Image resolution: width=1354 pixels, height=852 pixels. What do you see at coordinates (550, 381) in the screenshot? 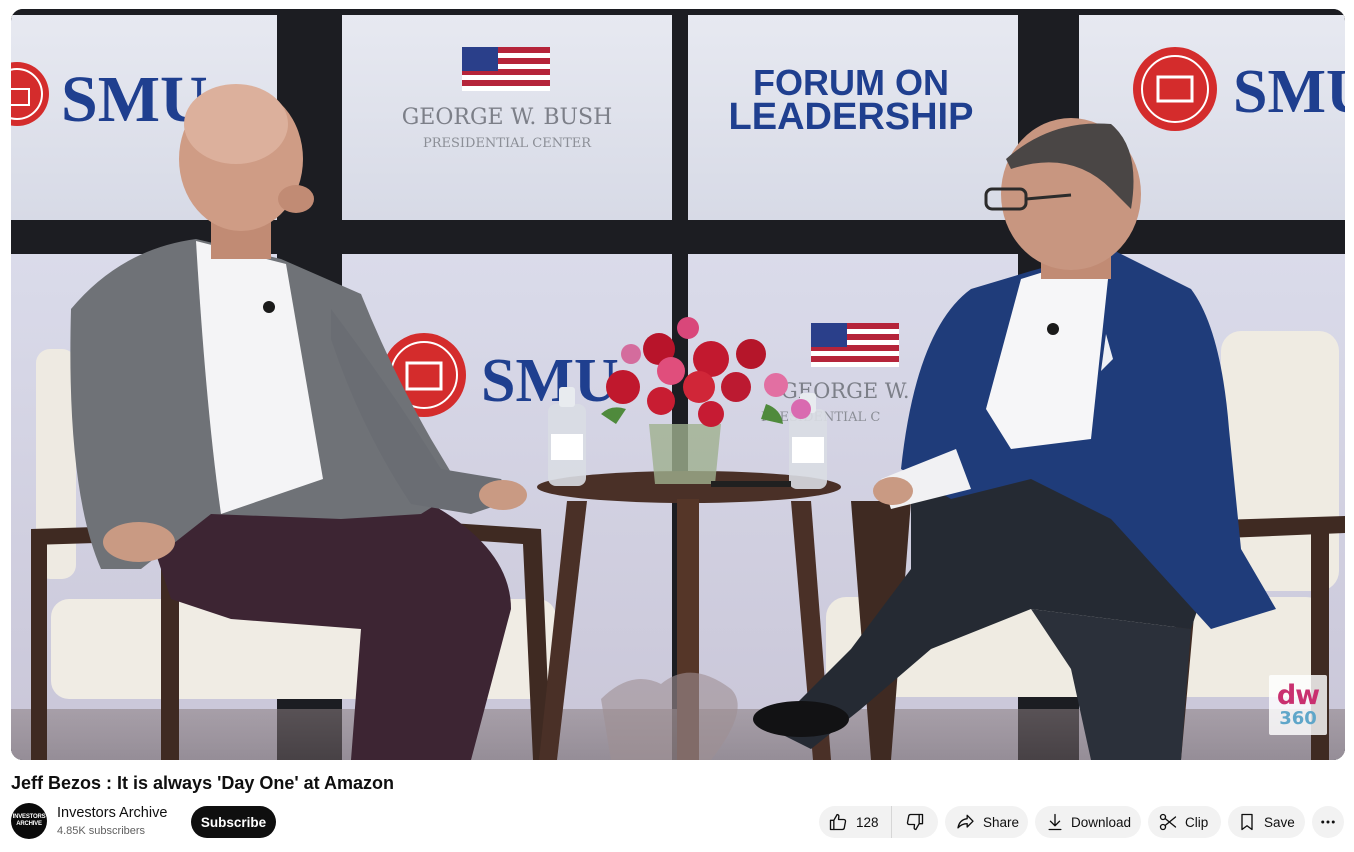
I see `smu-logo-text-lower: SMU` at bounding box center [550, 381].